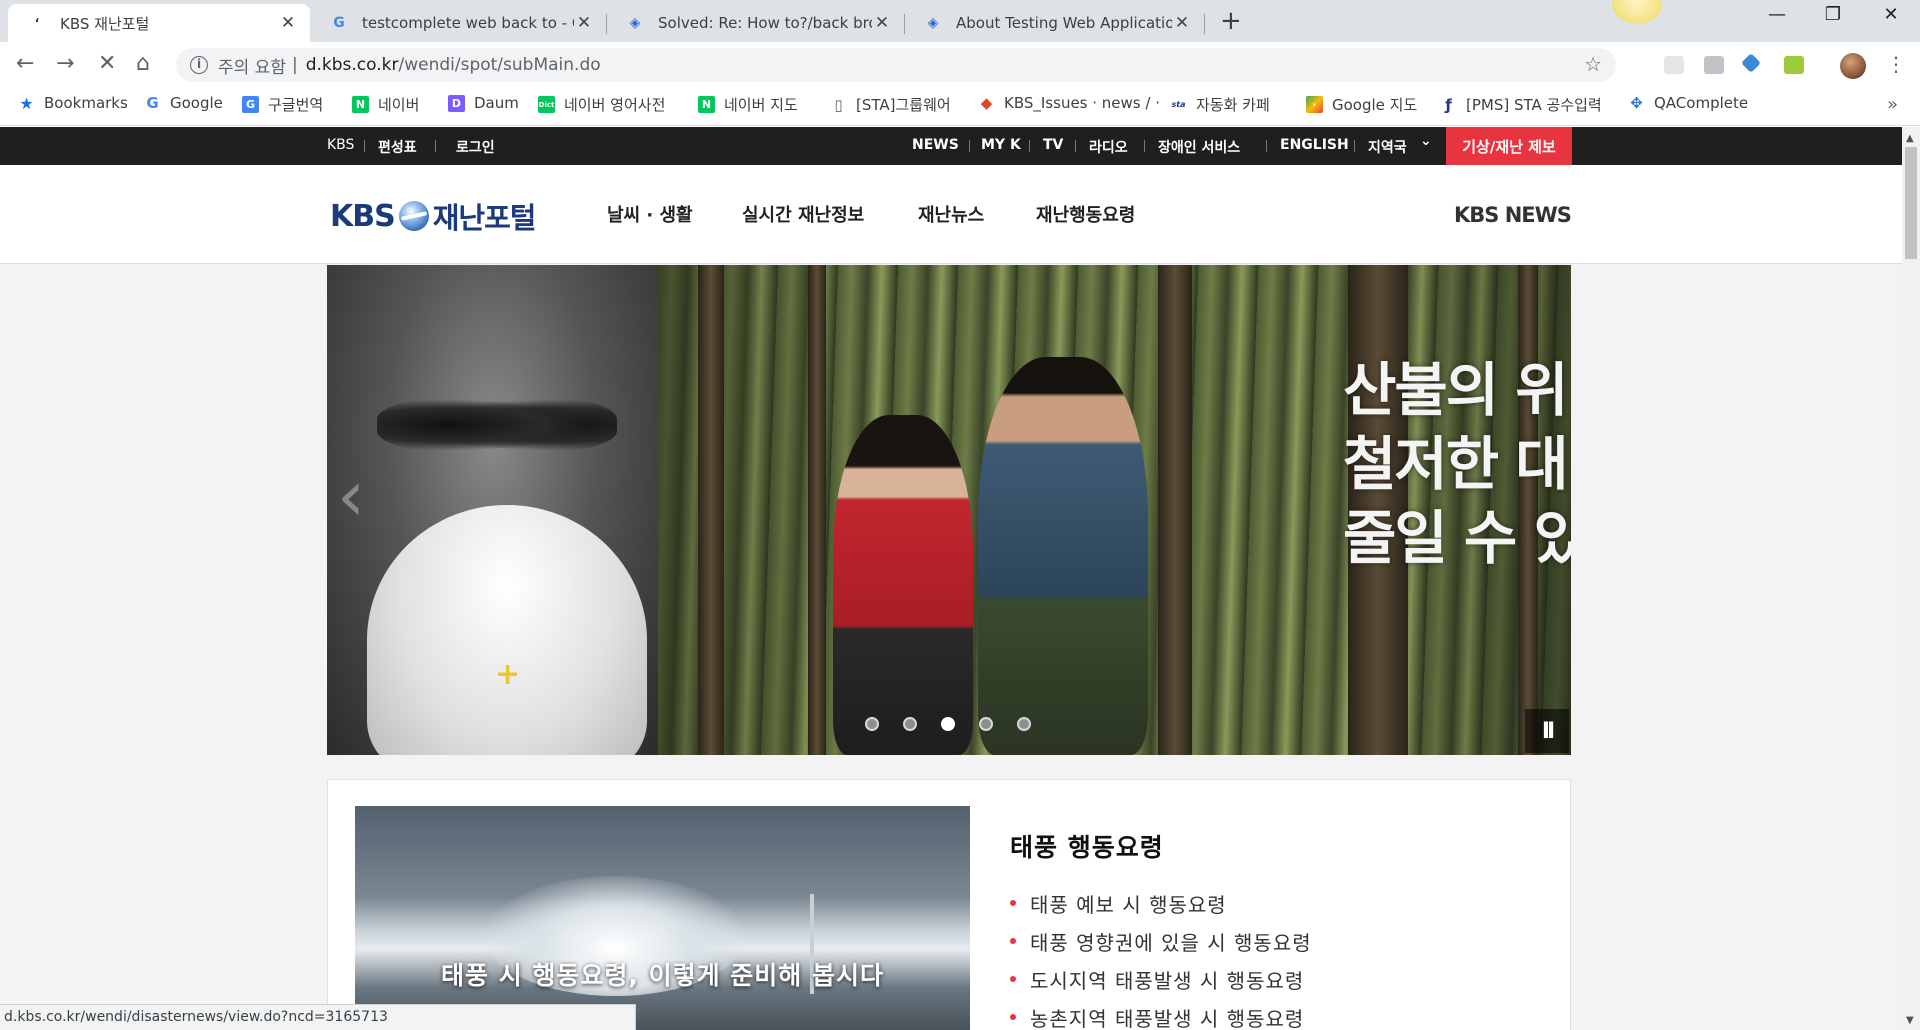  I want to click on guide-video-thumbnail: 태풍 시 행동요령, 이렇게 준비해 봅시다, so click(662, 918).